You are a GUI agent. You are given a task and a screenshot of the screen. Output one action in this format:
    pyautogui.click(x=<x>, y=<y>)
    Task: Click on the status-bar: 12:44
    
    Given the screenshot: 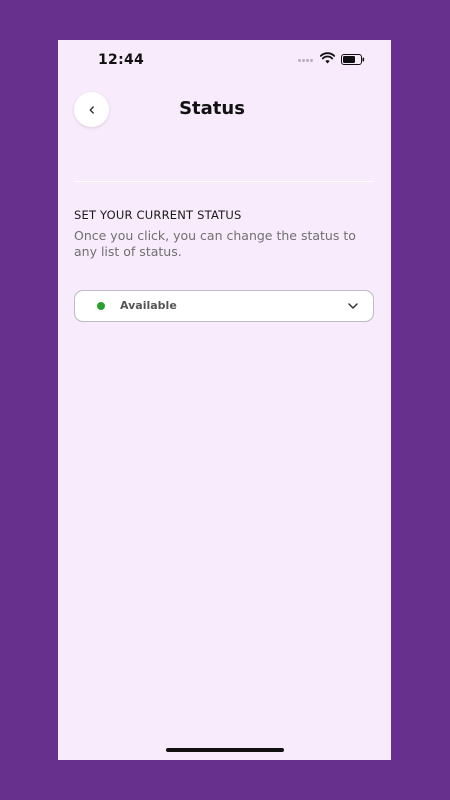 What is the action you would take?
    pyautogui.click(x=224, y=60)
    